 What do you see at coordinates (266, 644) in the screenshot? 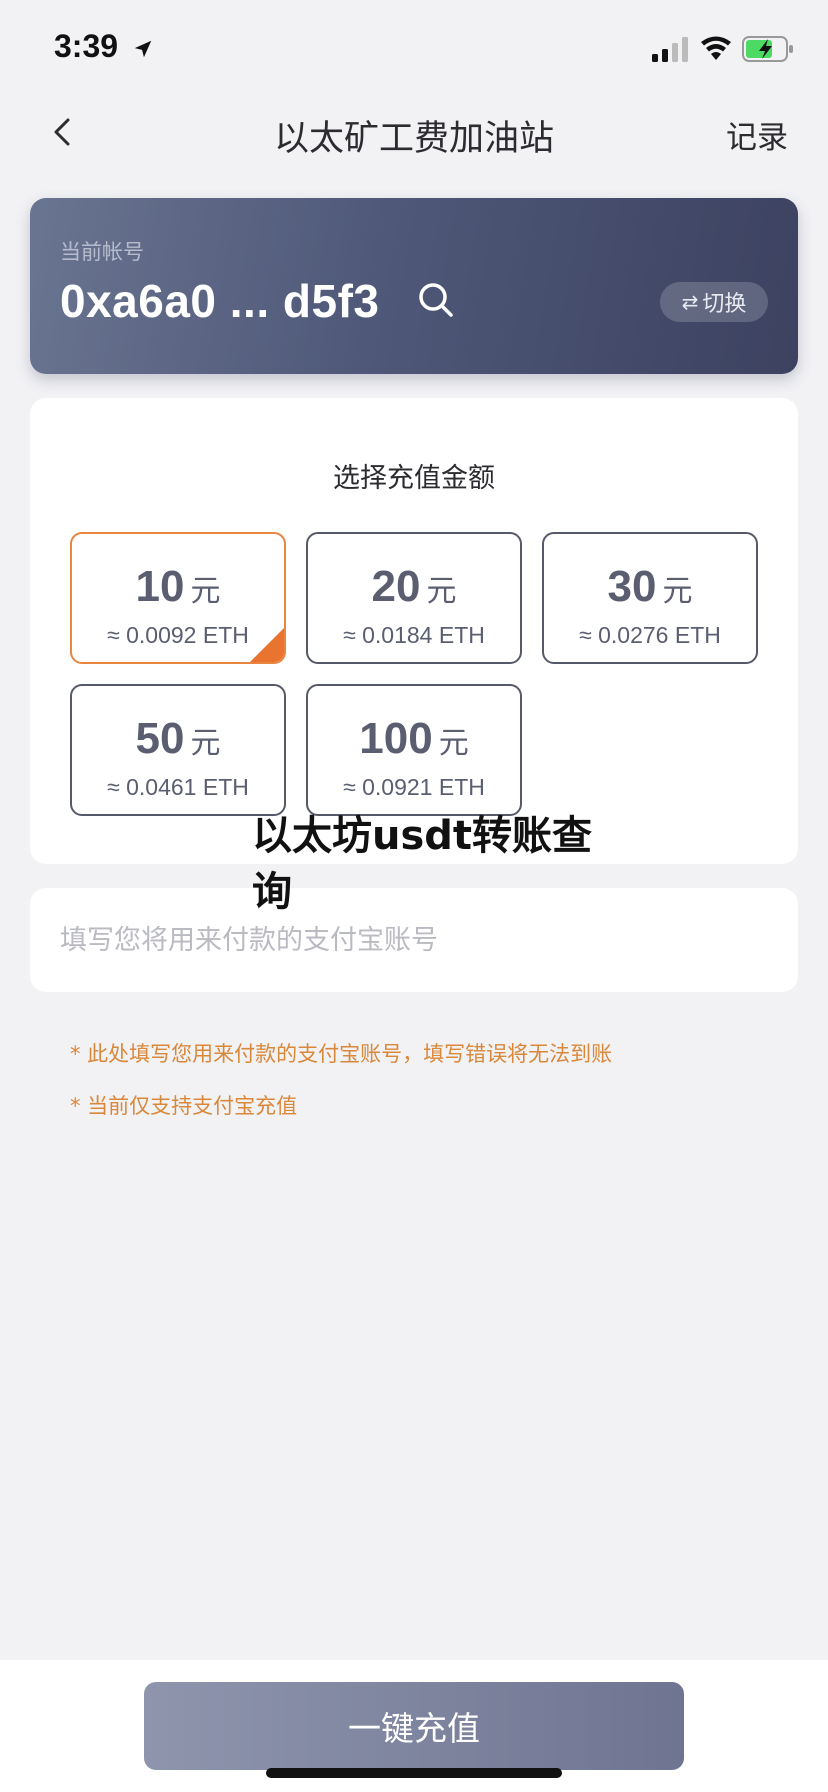
I see `selected-corner-mark` at bounding box center [266, 644].